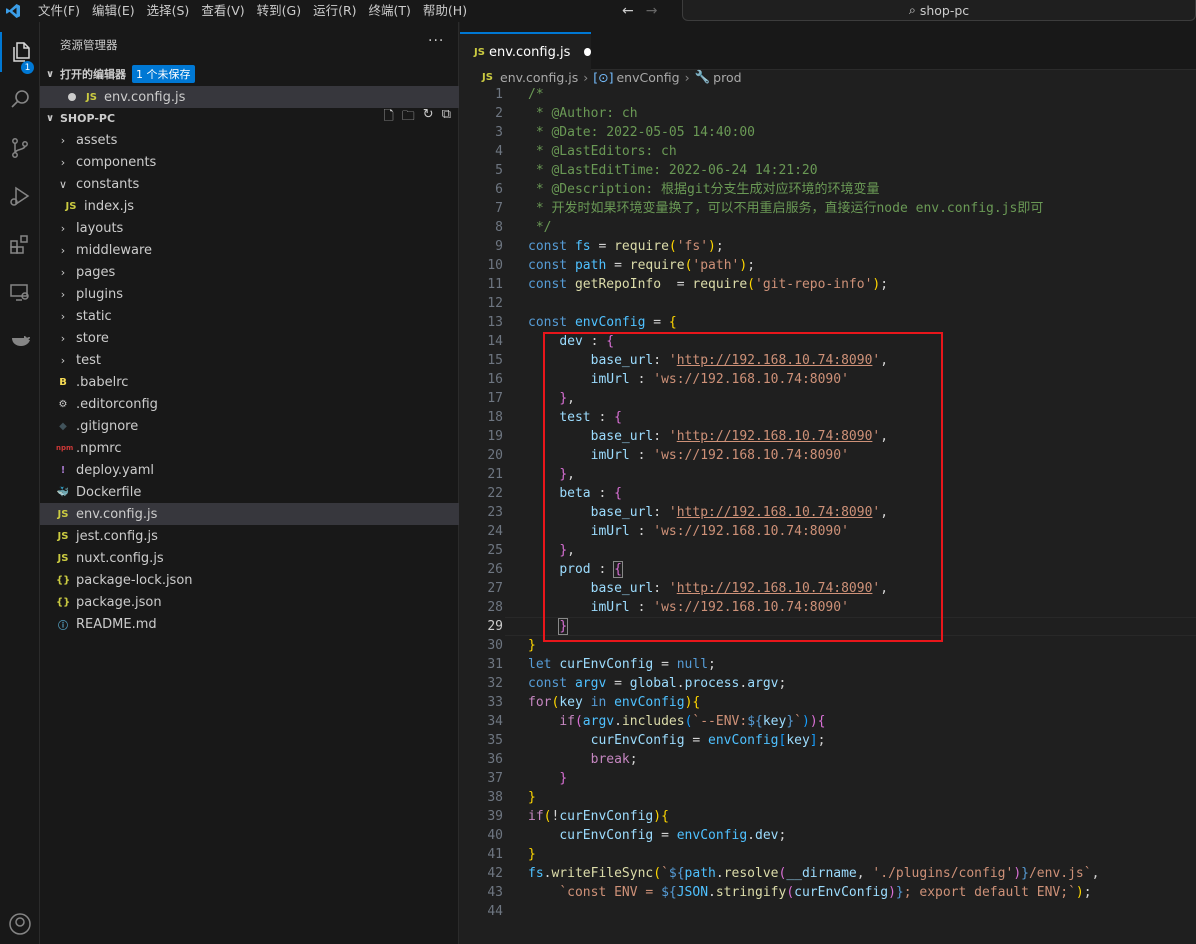 The image size is (1196, 944). What do you see at coordinates (59, 11) in the screenshot?
I see `menu-item: 文件(F)` at bounding box center [59, 11].